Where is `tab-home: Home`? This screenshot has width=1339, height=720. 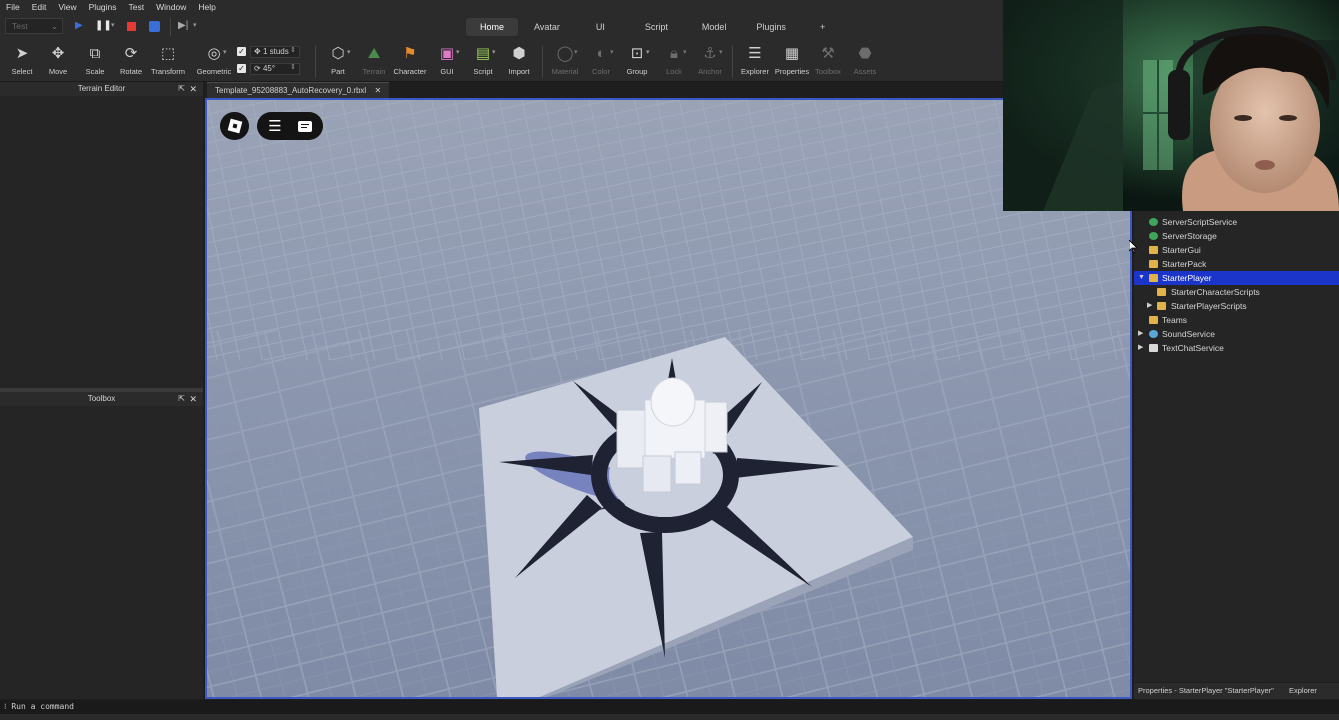 tab-home: Home is located at coordinates (492, 27).